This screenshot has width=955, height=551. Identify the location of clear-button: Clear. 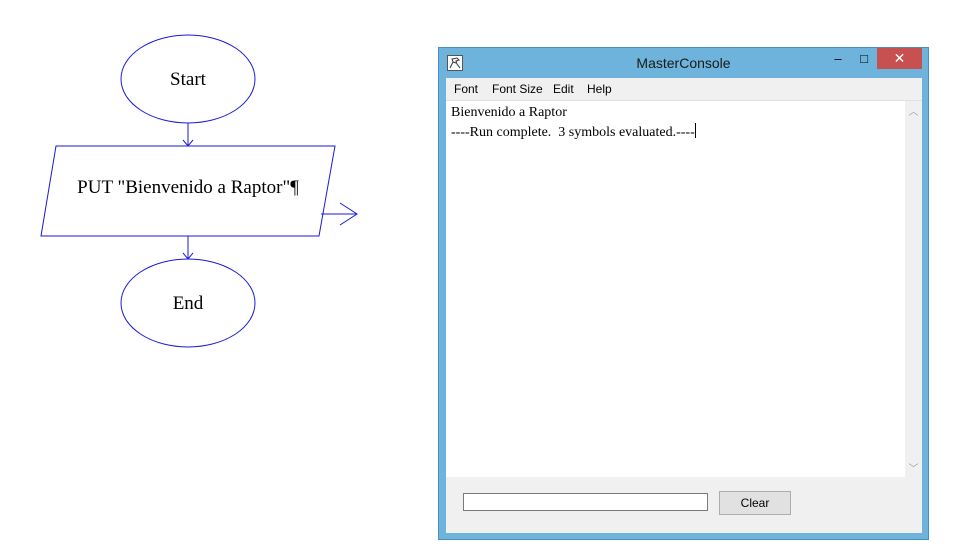
(755, 503).